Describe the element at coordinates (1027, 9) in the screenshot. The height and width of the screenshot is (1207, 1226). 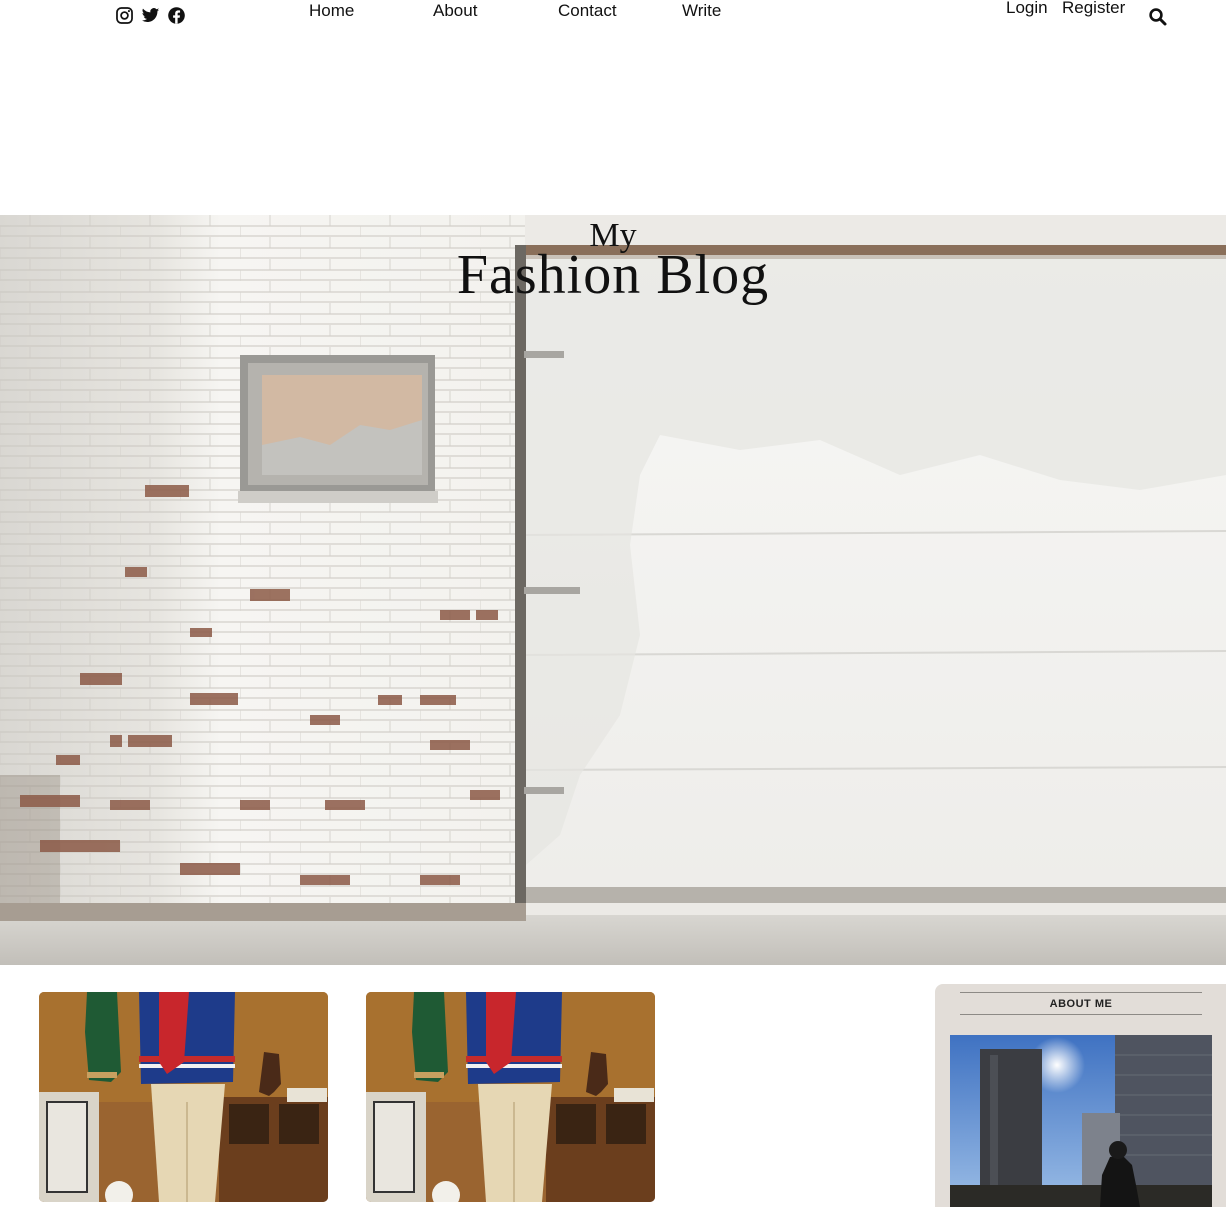
I see `login-link: Login` at that location.